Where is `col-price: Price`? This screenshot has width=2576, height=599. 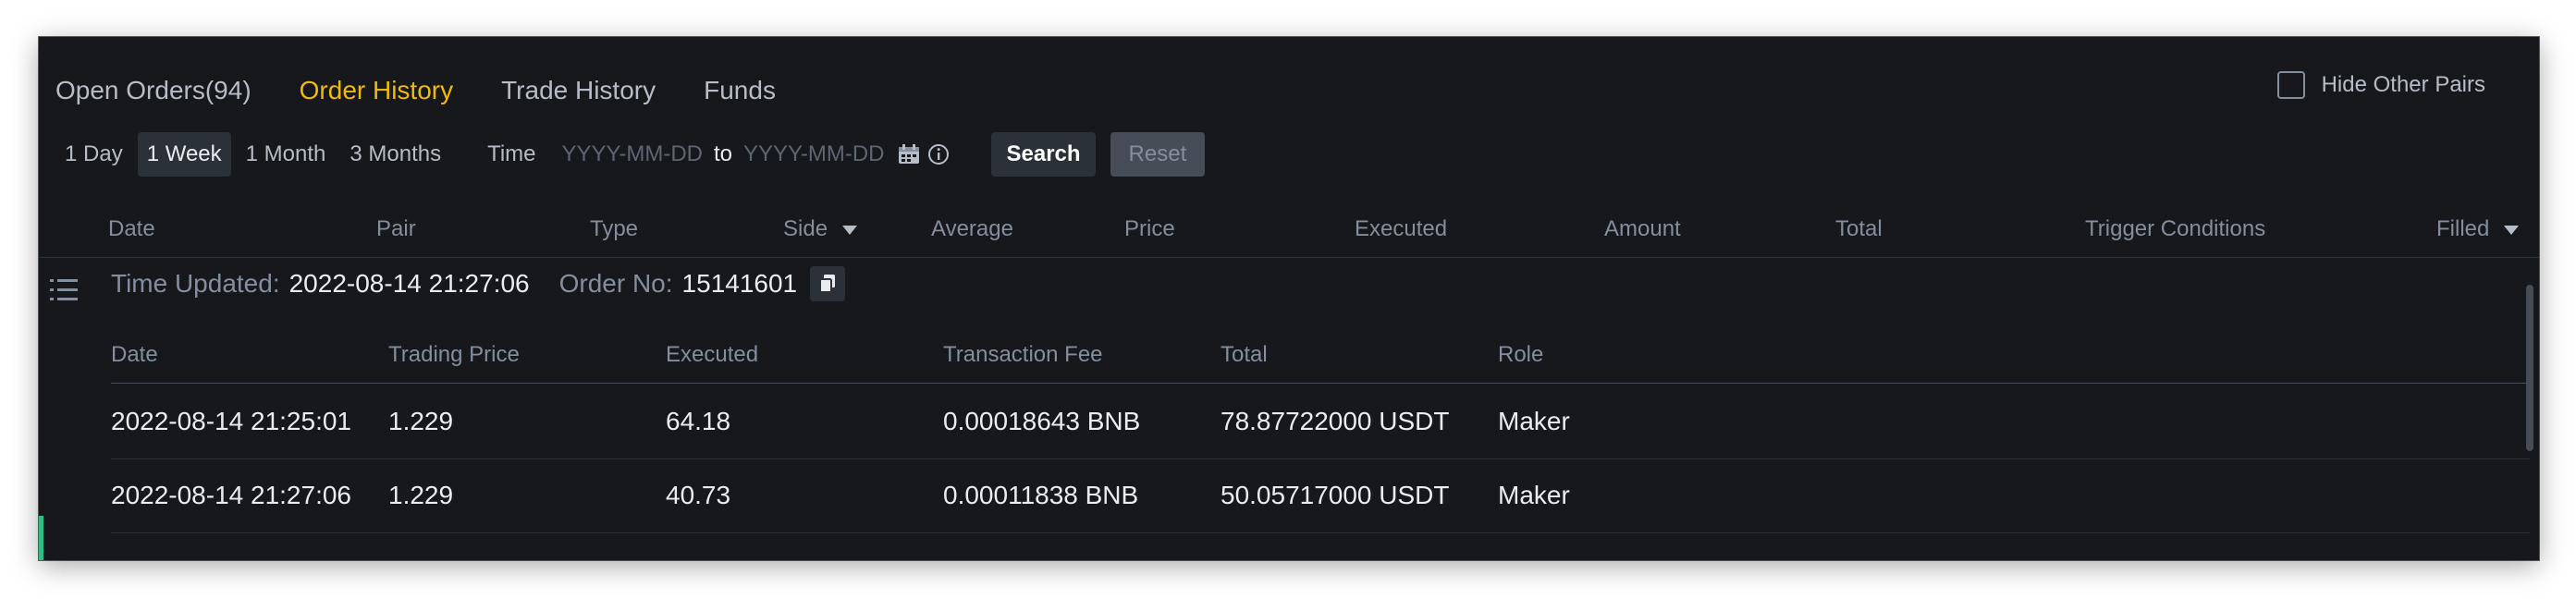
col-price: Price is located at coordinates (1149, 228).